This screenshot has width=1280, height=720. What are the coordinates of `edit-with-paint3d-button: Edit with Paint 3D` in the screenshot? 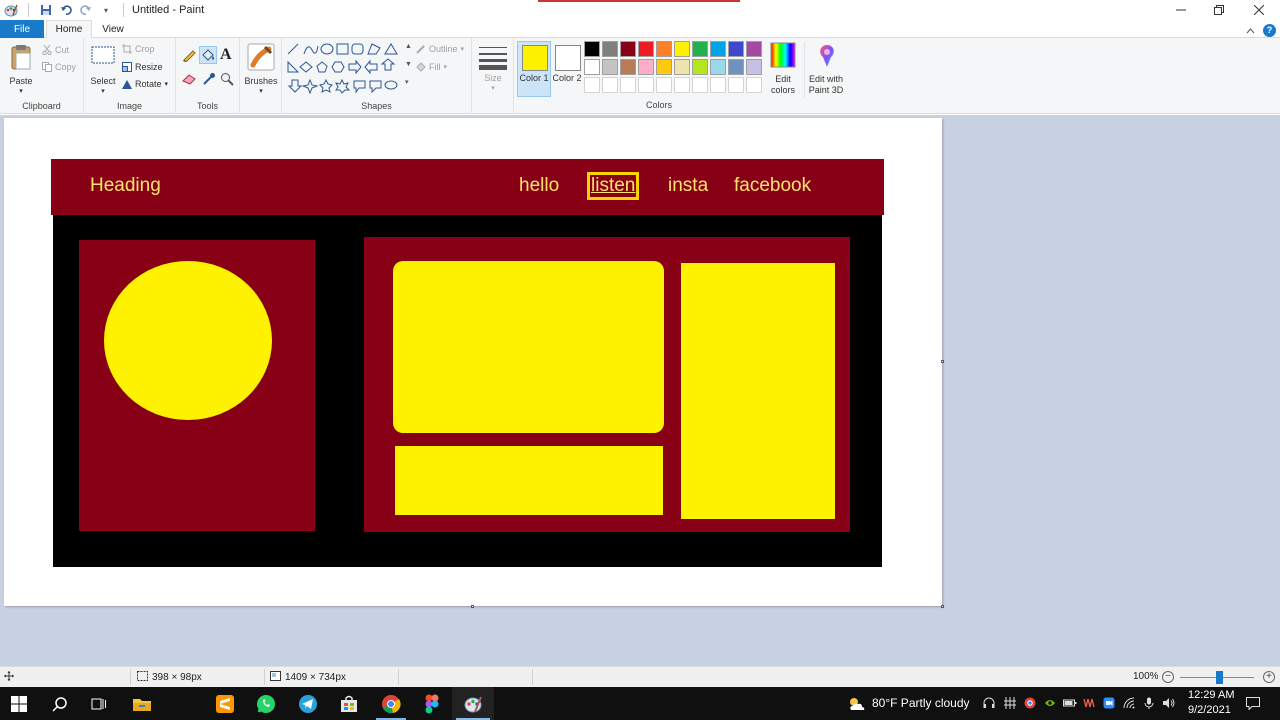 It's located at (825, 70).